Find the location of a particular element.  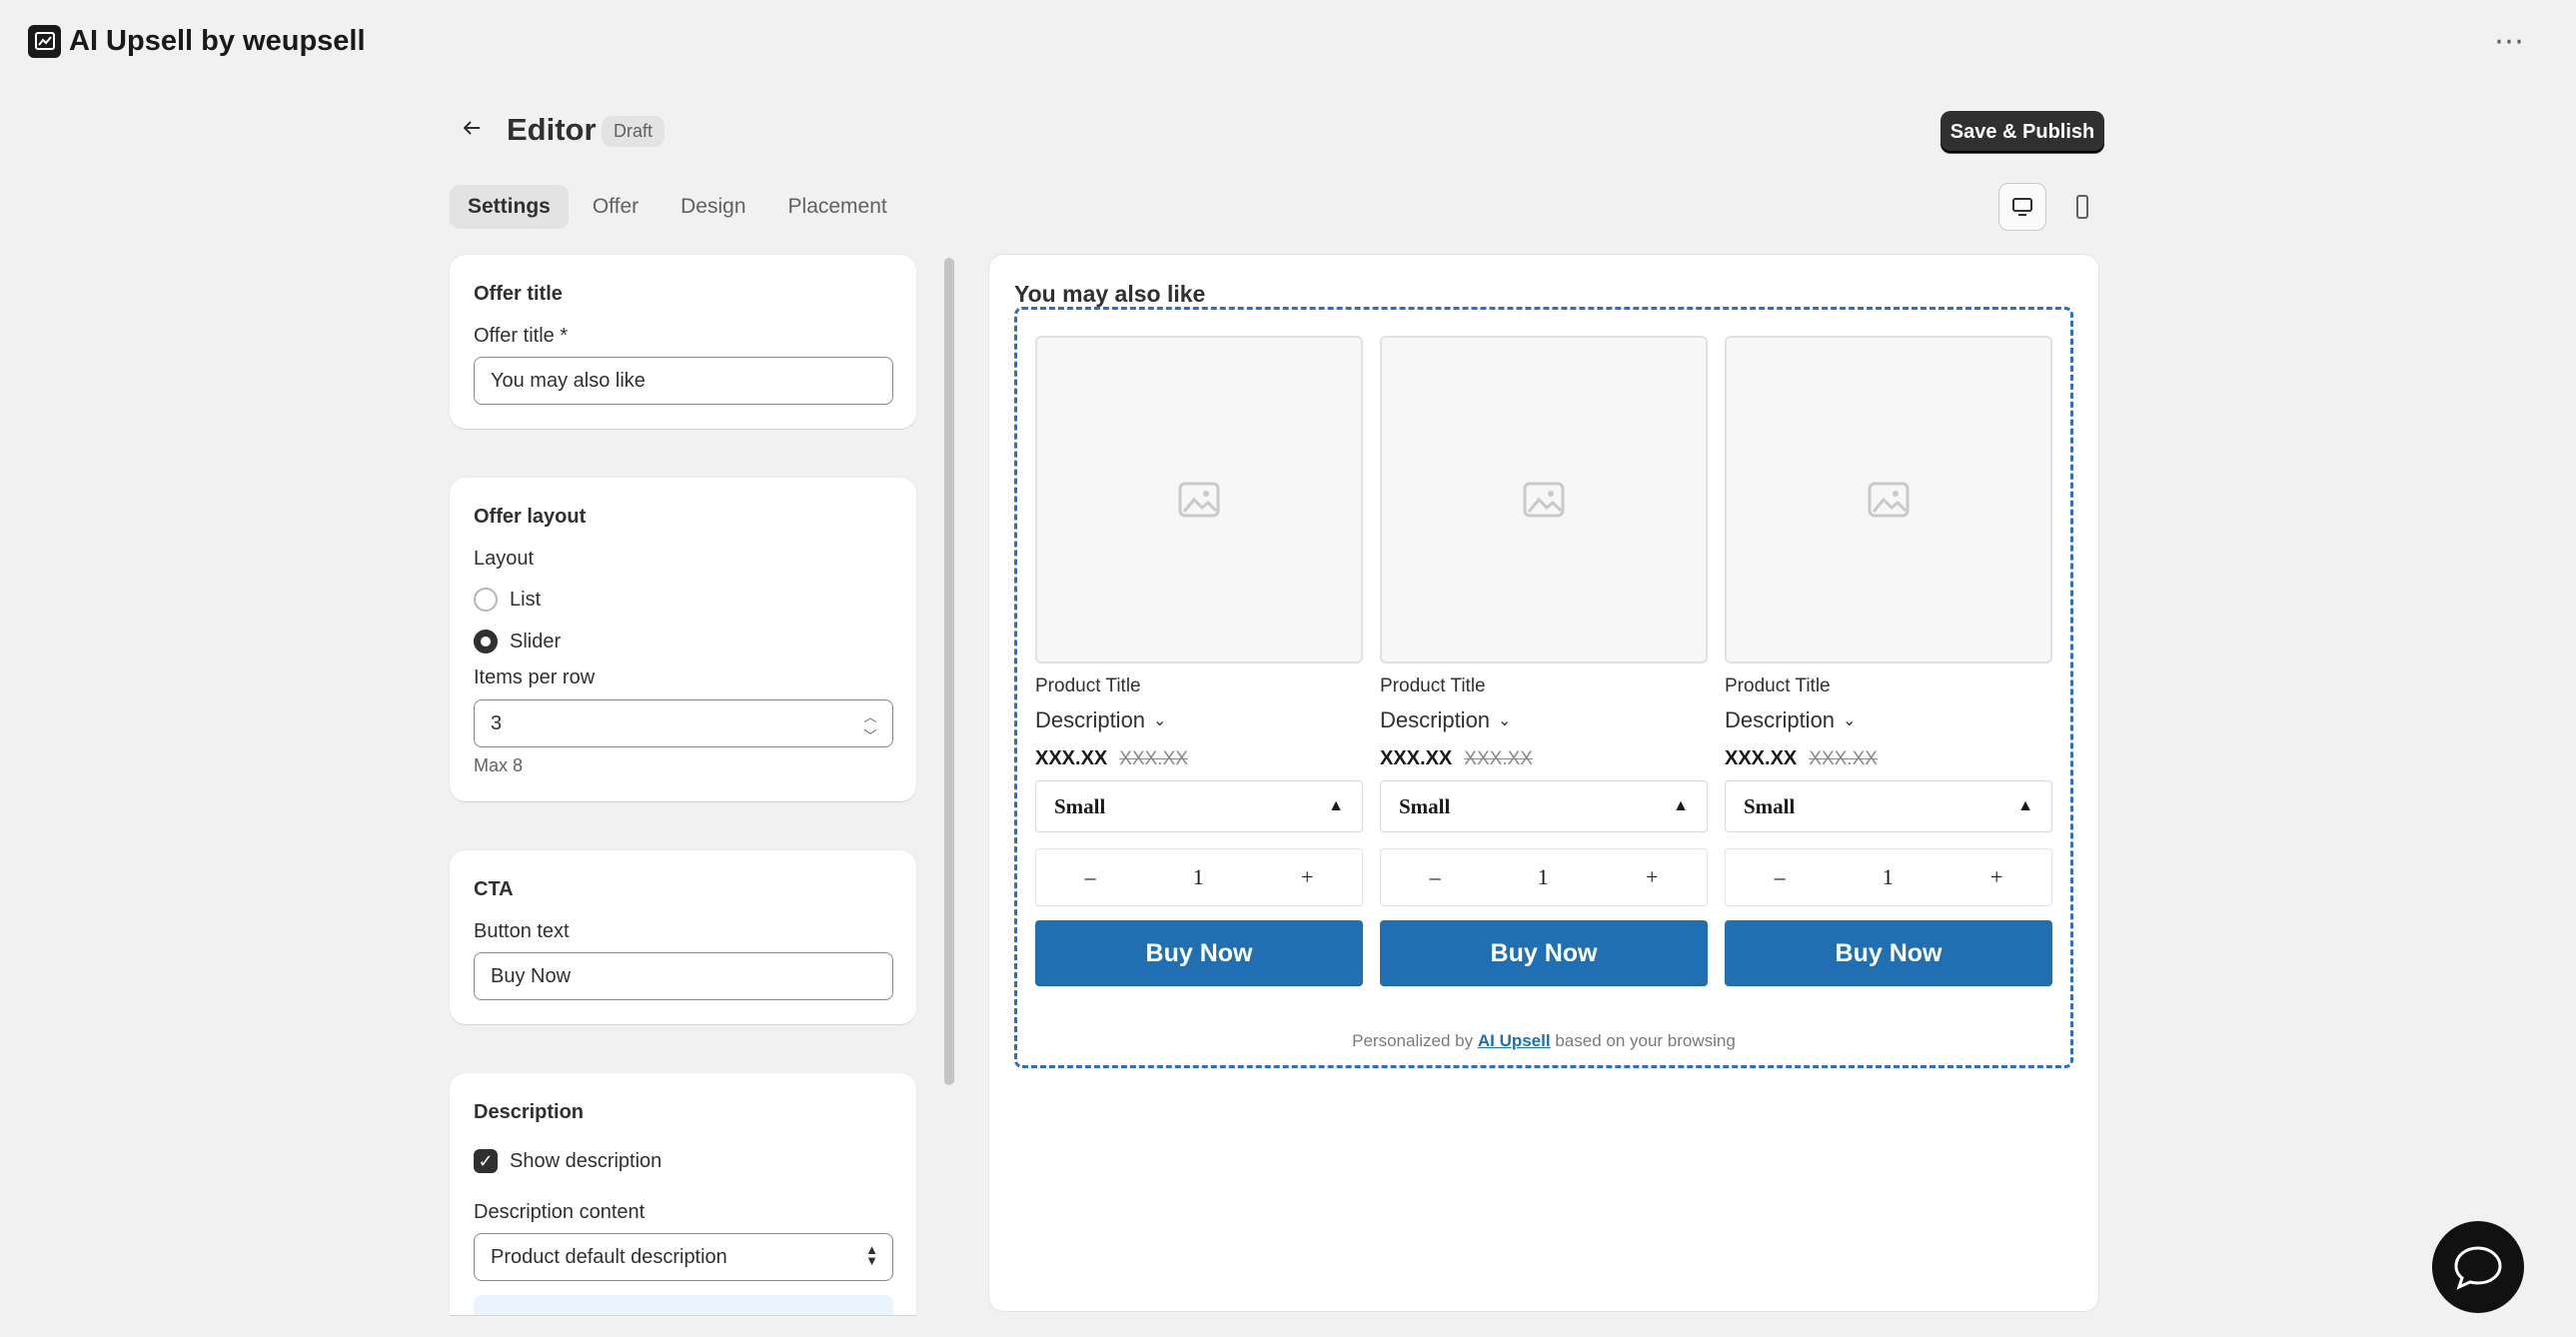

items-per-row-label: Items per row is located at coordinates (535, 677).